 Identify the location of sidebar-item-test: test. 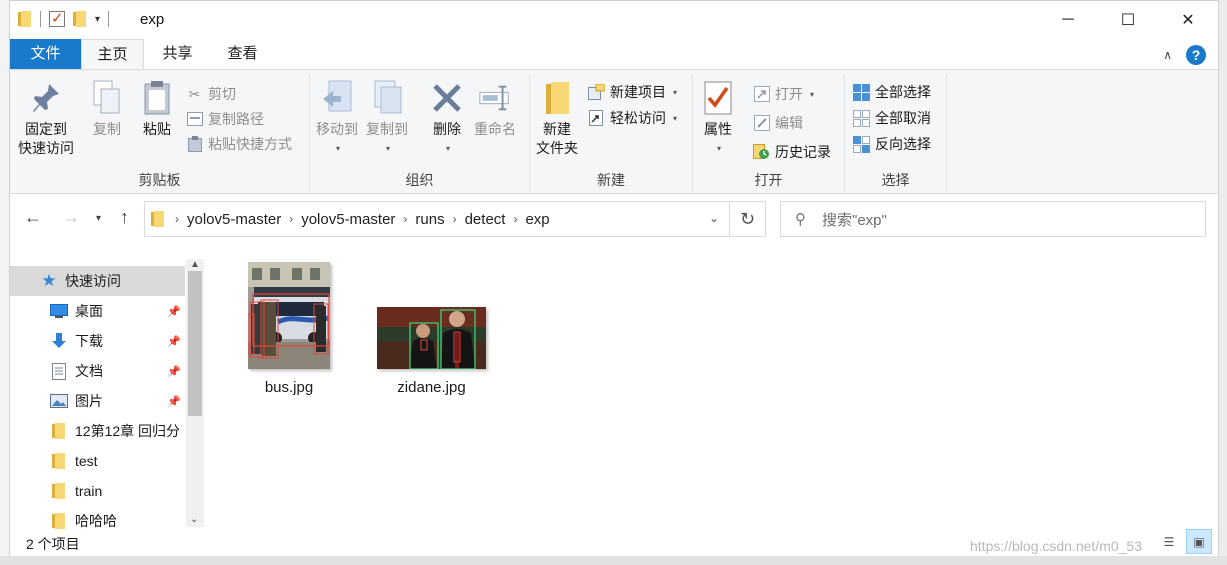
(97, 461).